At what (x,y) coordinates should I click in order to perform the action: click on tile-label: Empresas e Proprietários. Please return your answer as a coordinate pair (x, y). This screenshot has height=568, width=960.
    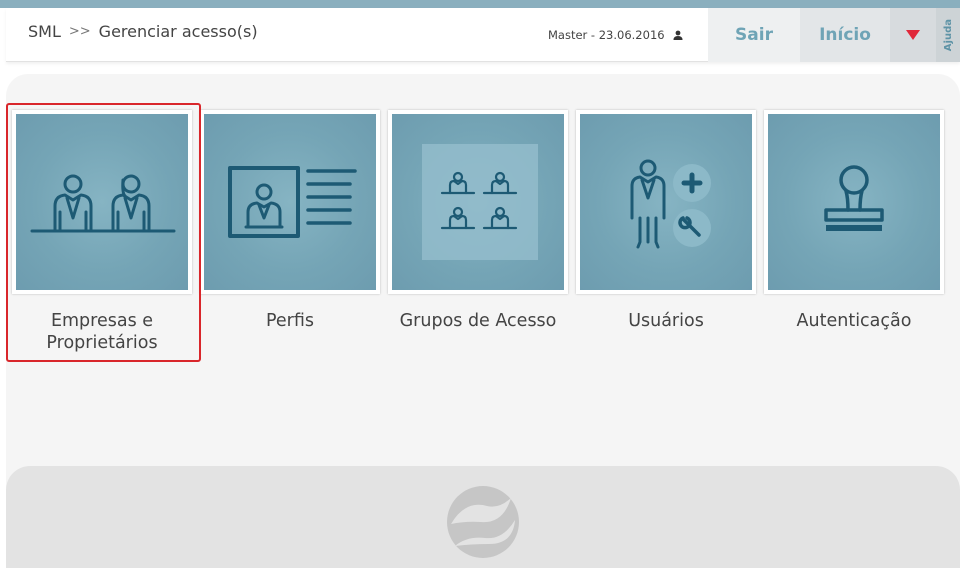
    Looking at the image, I should click on (102, 332).